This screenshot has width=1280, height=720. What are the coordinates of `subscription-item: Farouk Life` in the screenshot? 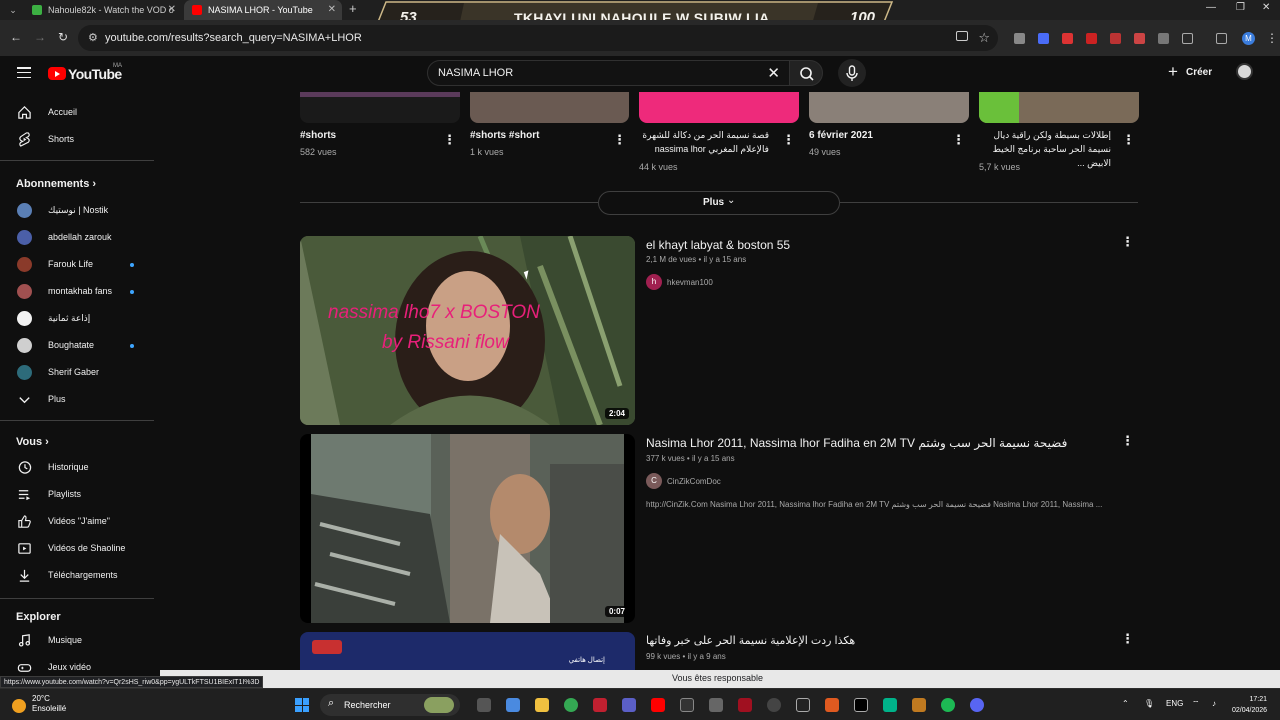 It's located at (77, 265).